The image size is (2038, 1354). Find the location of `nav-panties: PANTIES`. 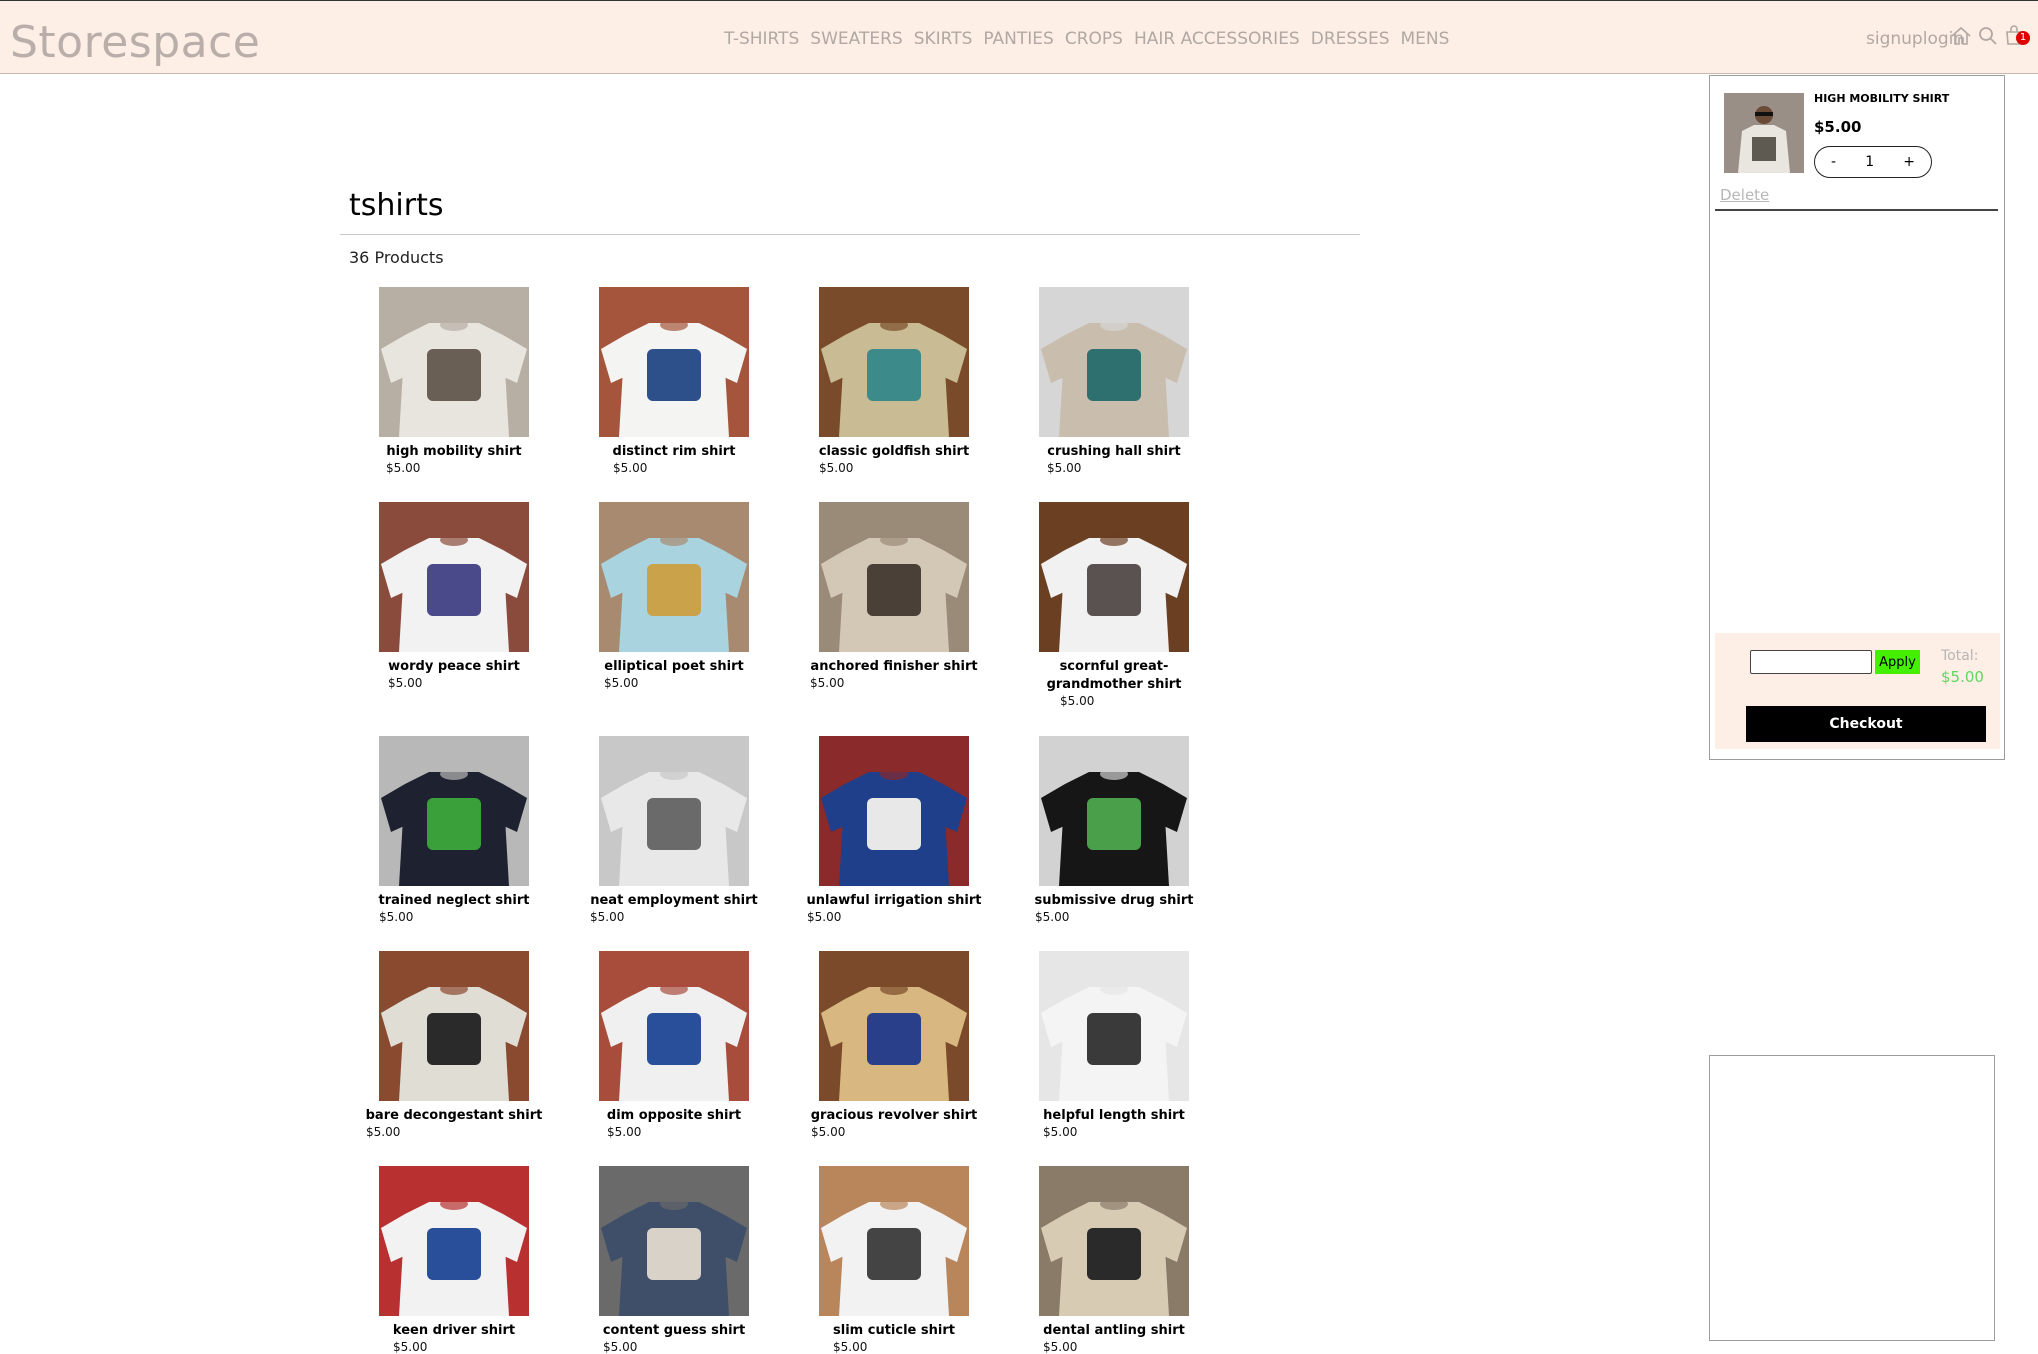

nav-panties: PANTIES is located at coordinates (1018, 39).